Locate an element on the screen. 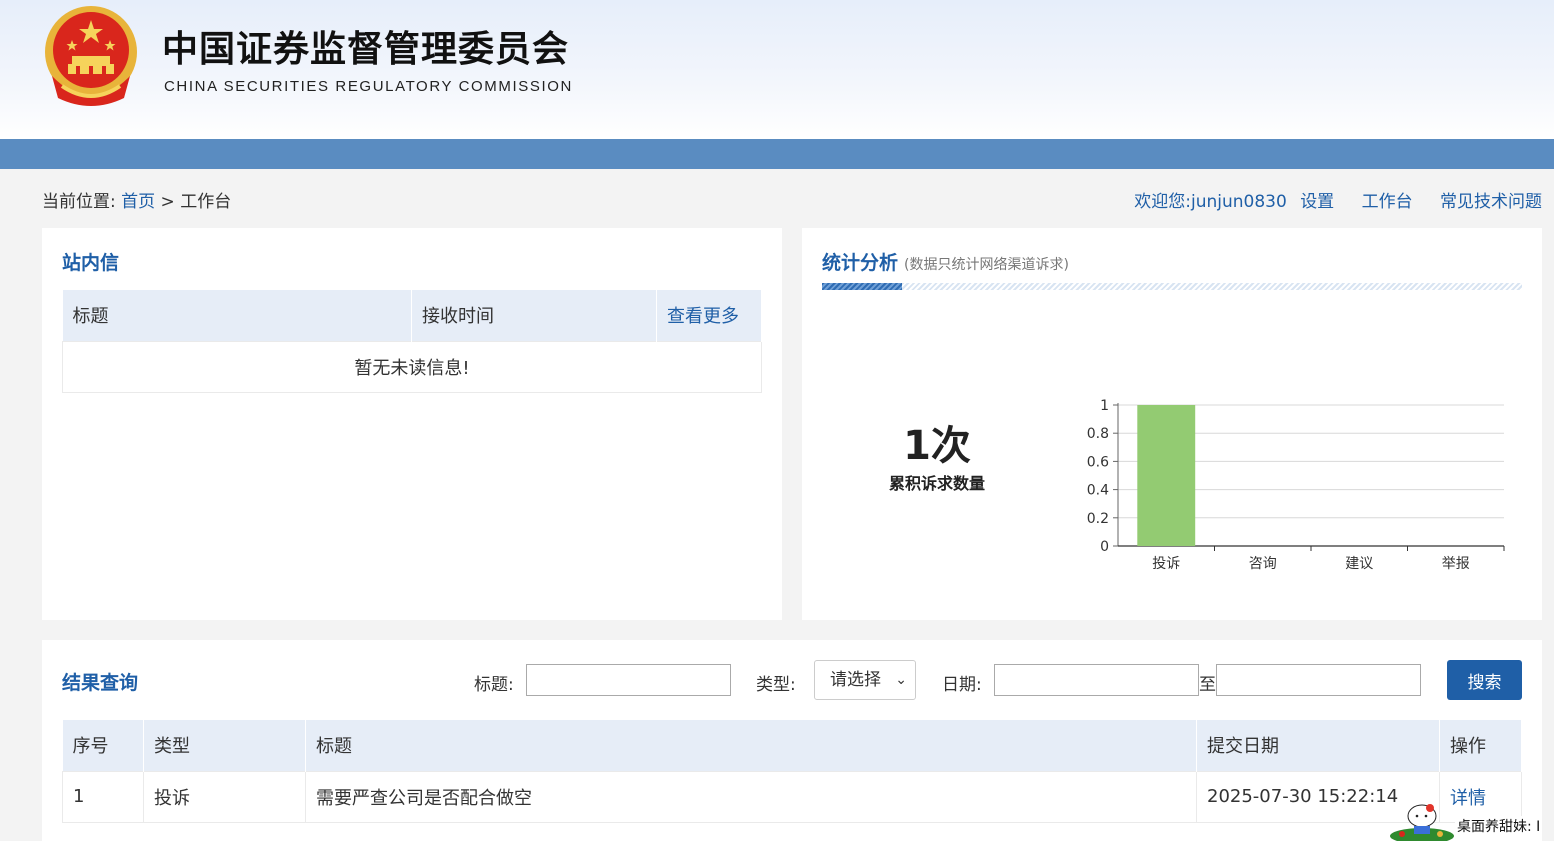 The height and width of the screenshot is (841, 1554). stats-subtitle: (数据只统计网络渠道诉求) is located at coordinates (986, 265).